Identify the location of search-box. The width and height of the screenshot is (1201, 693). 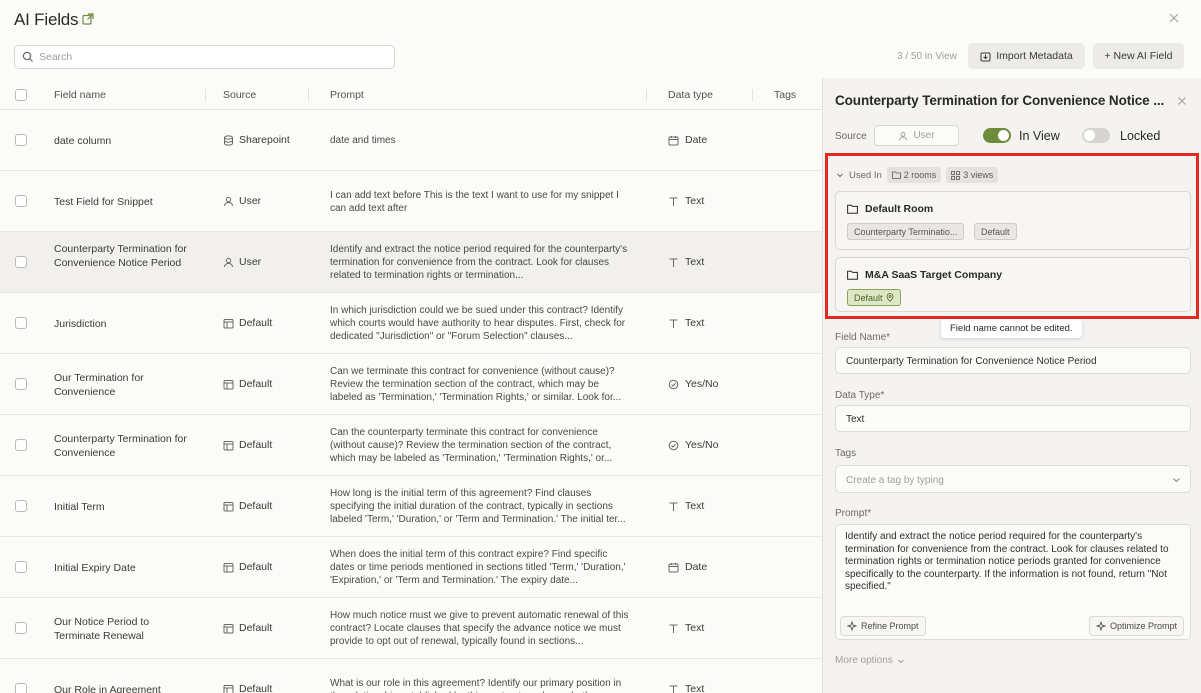
(204, 57).